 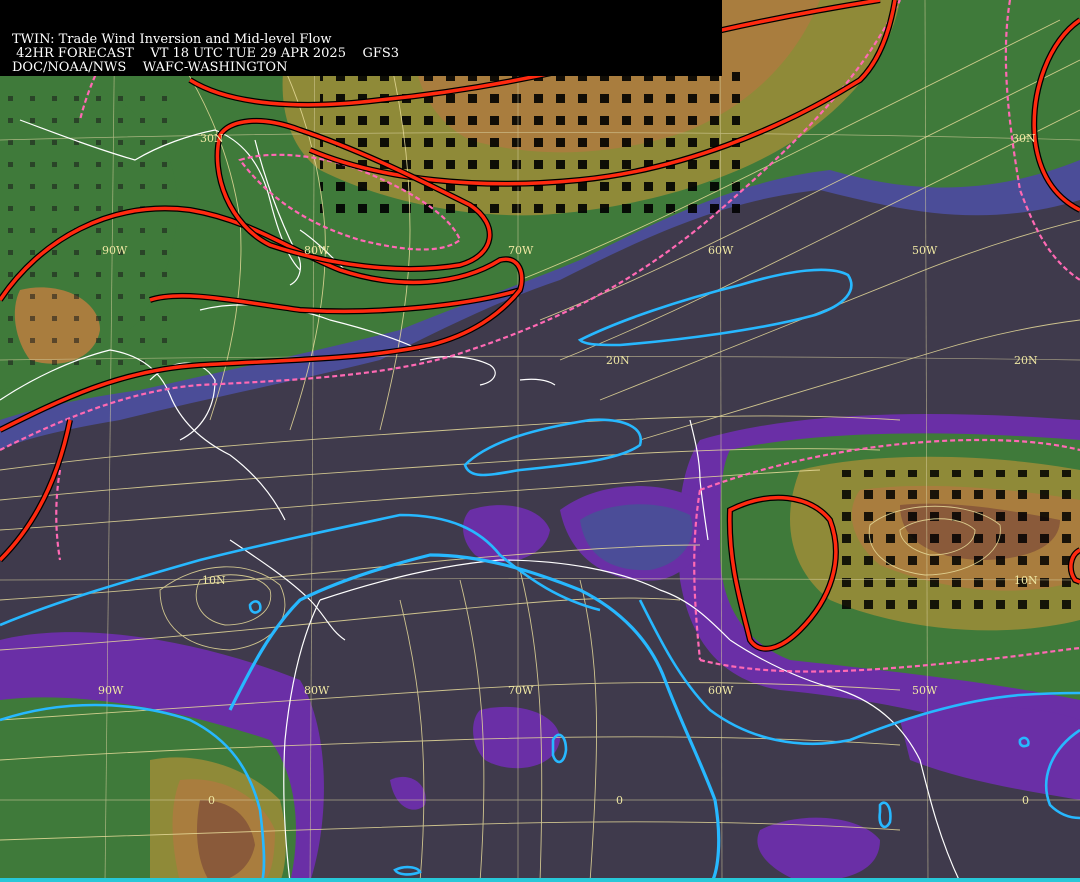 What do you see at coordinates (212, 138) in the screenshot?
I see `lat-label-30n-left: 30N` at bounding box center [212, 138].